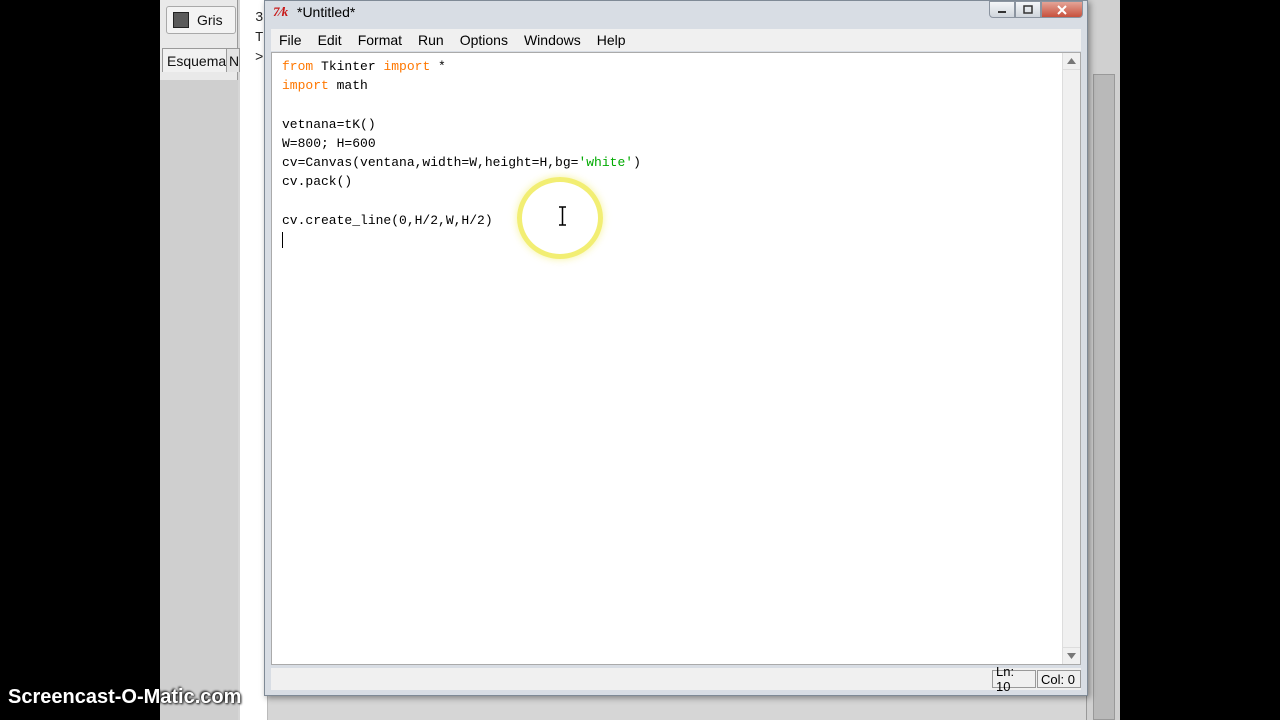  What do you see at coordinates (259, 38) in the screenshot?
I see `shell-char: T` at bounding box center [259, 38].